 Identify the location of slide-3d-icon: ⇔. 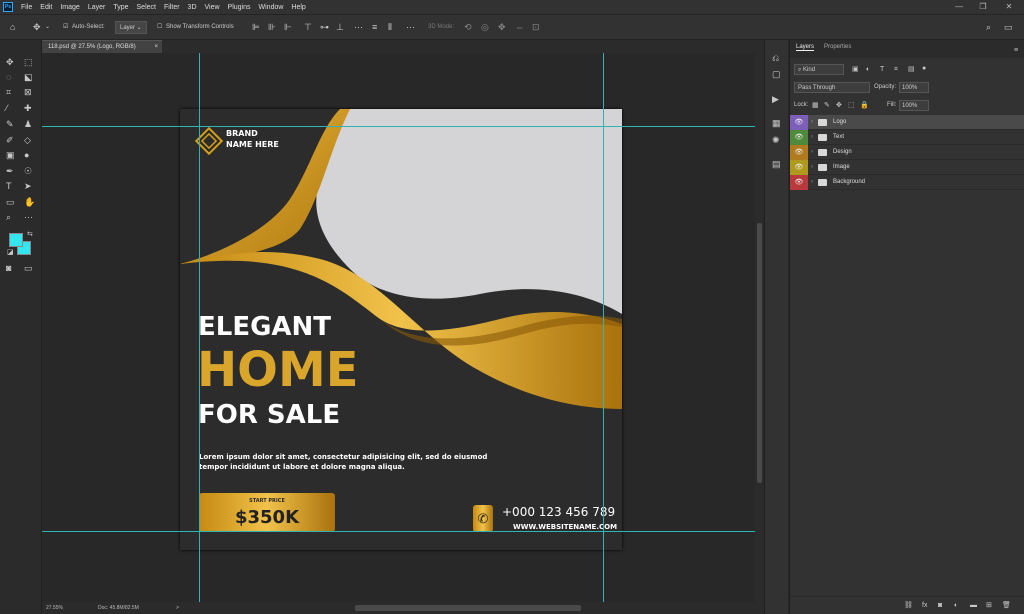
(519, 27).